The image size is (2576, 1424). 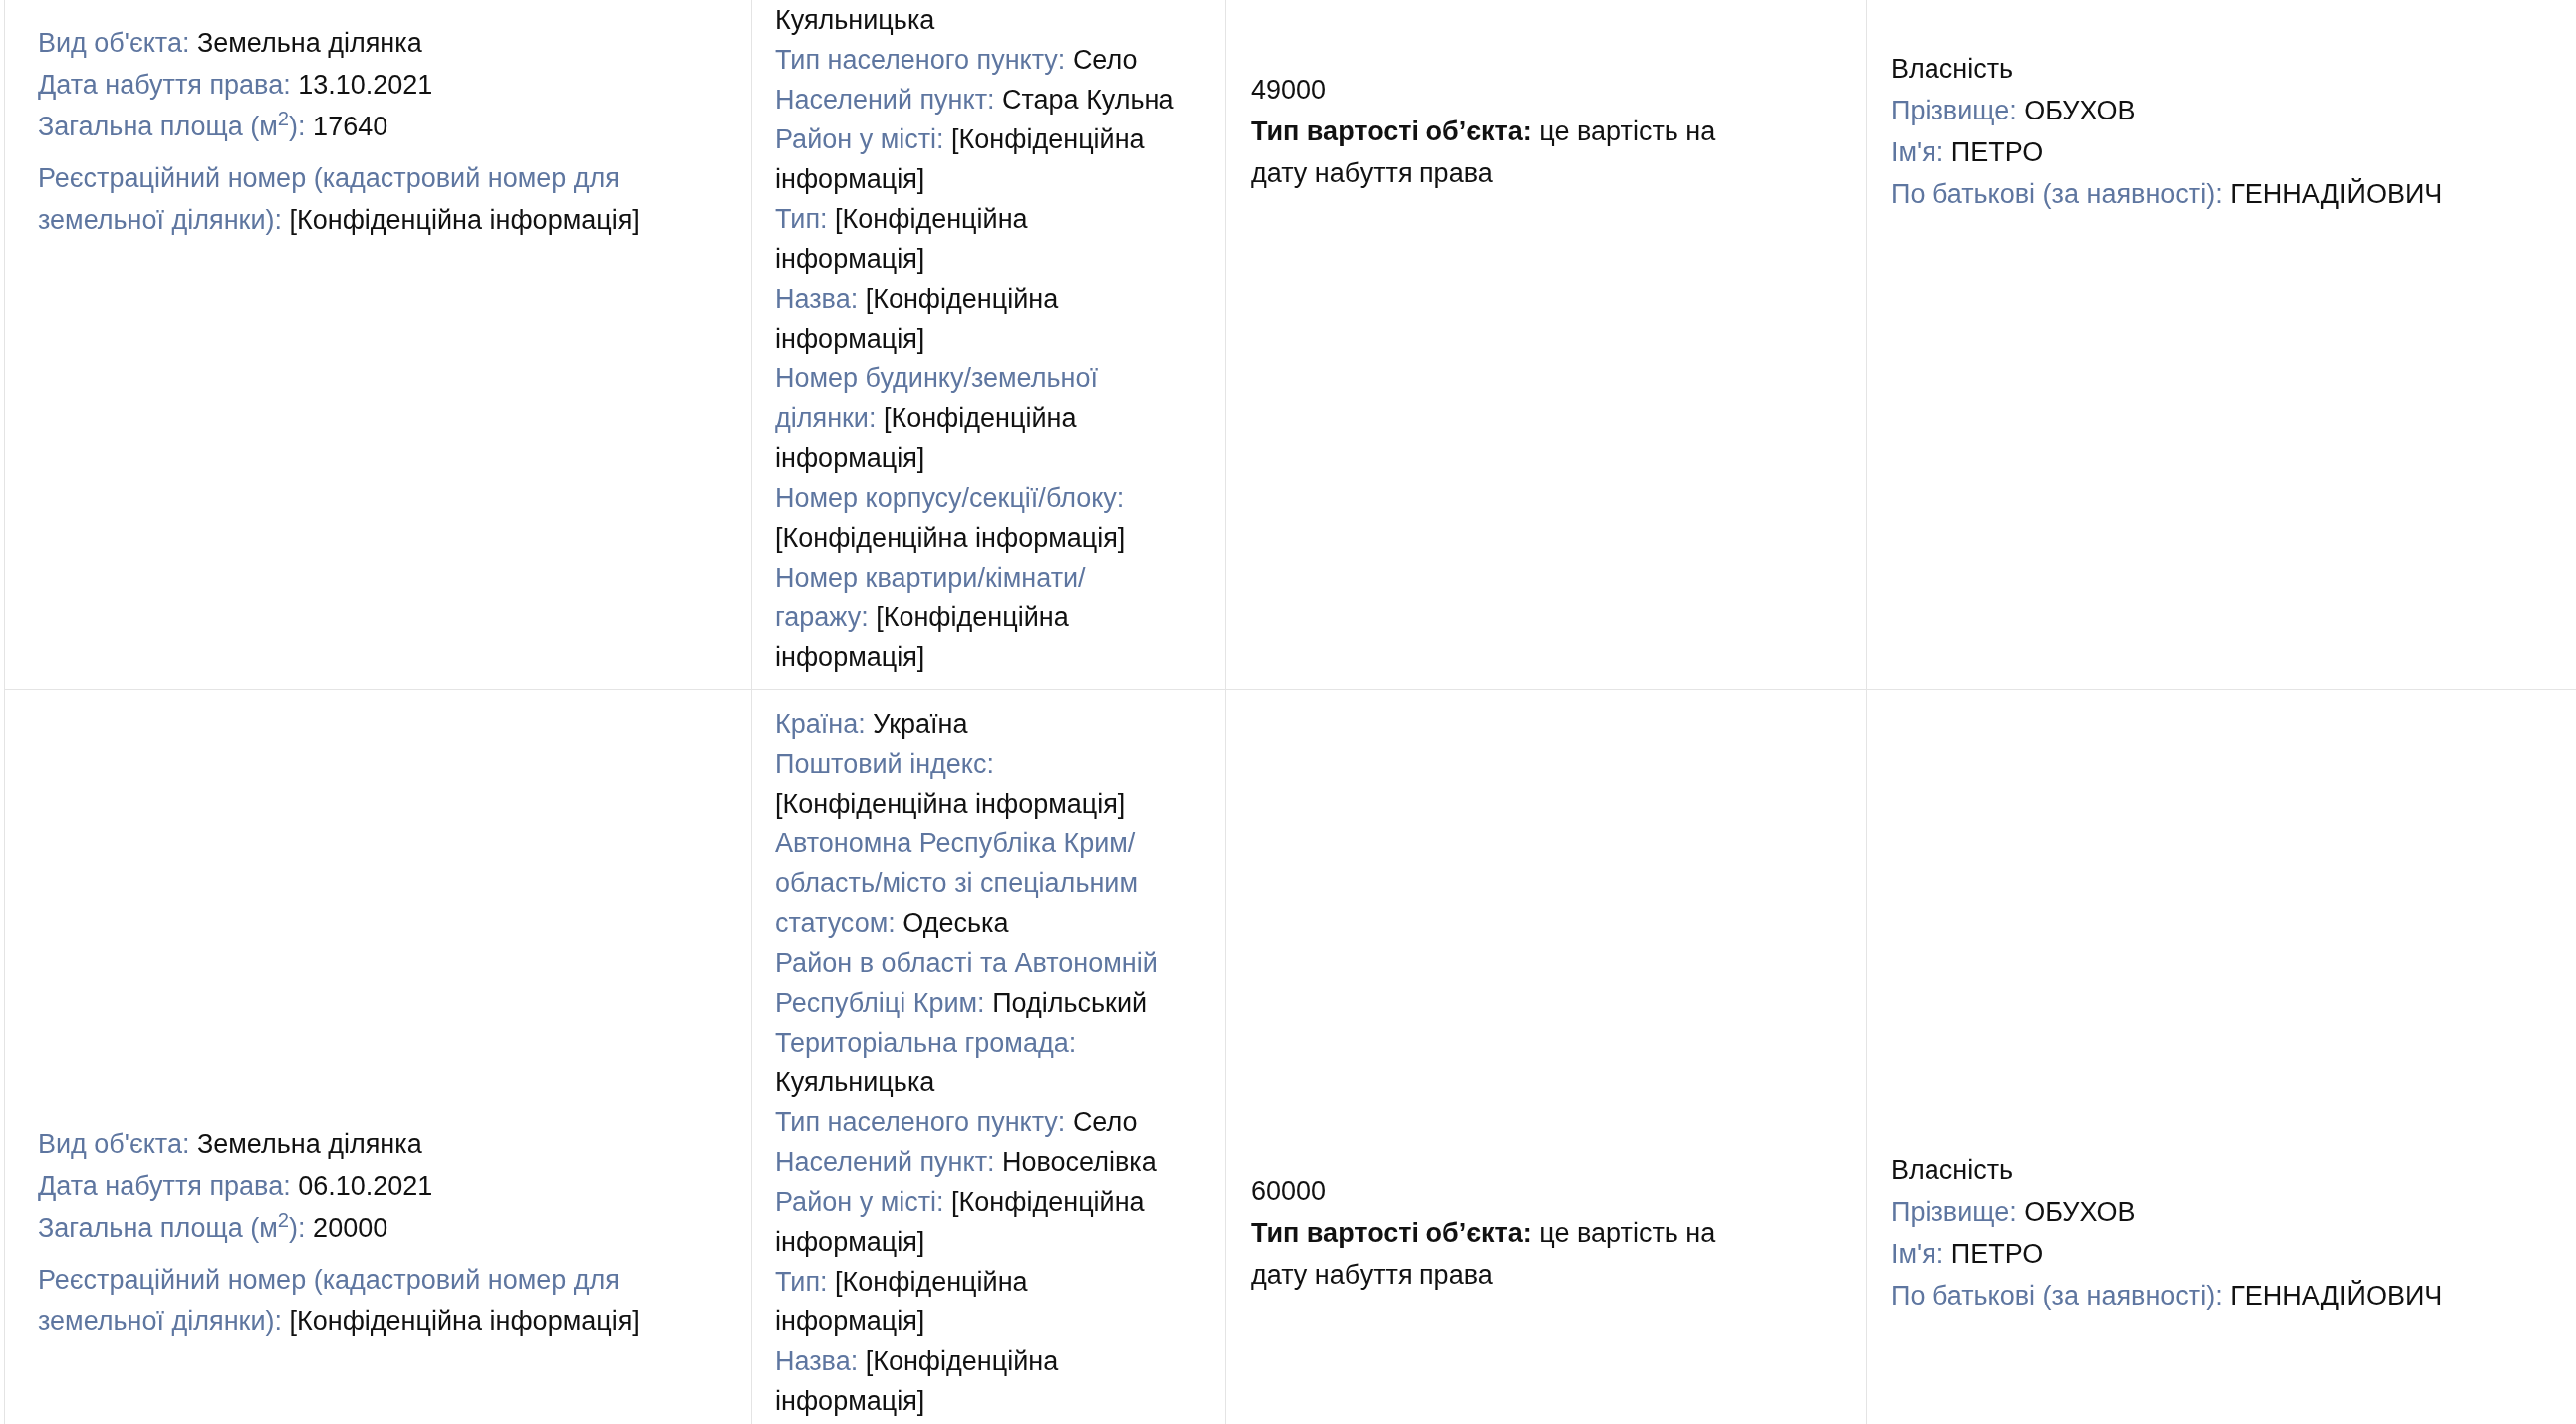 I want to click on address-detail: Номер будинку/земельної ділянки: [Конфіденційна інформація], so click(x=937, y=418).